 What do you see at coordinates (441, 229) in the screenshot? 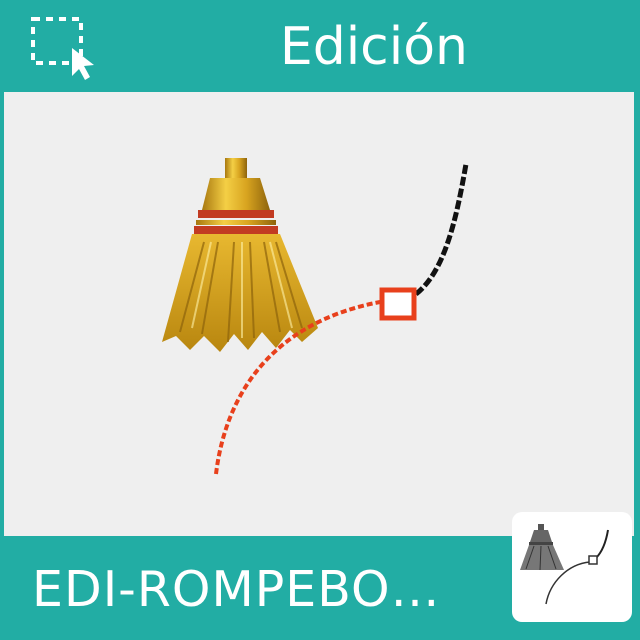
I see `edit-curve-black` at bounding box center [441, 229].